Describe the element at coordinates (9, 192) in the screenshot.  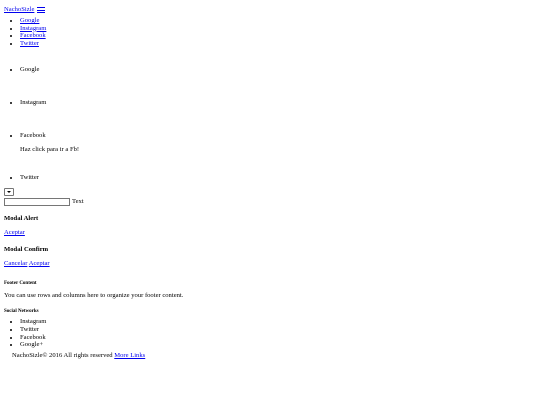
I see `dropdown-select` at that location.